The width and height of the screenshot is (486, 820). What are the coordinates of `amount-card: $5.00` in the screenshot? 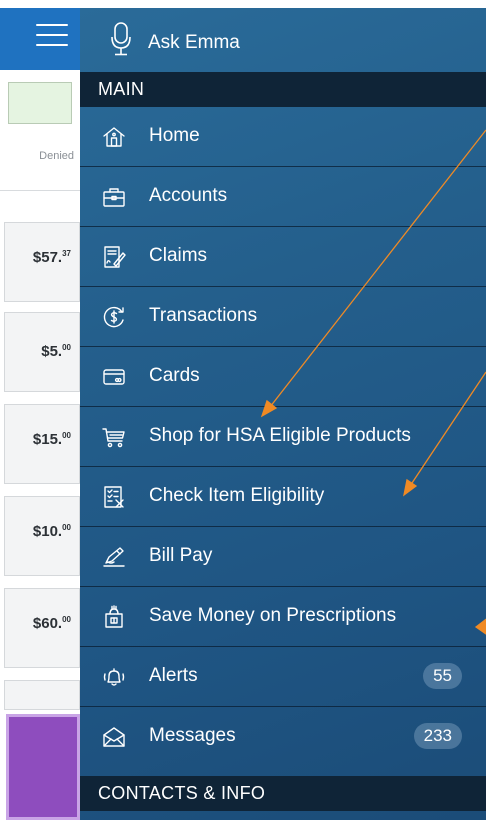 It's located at (42, 352).